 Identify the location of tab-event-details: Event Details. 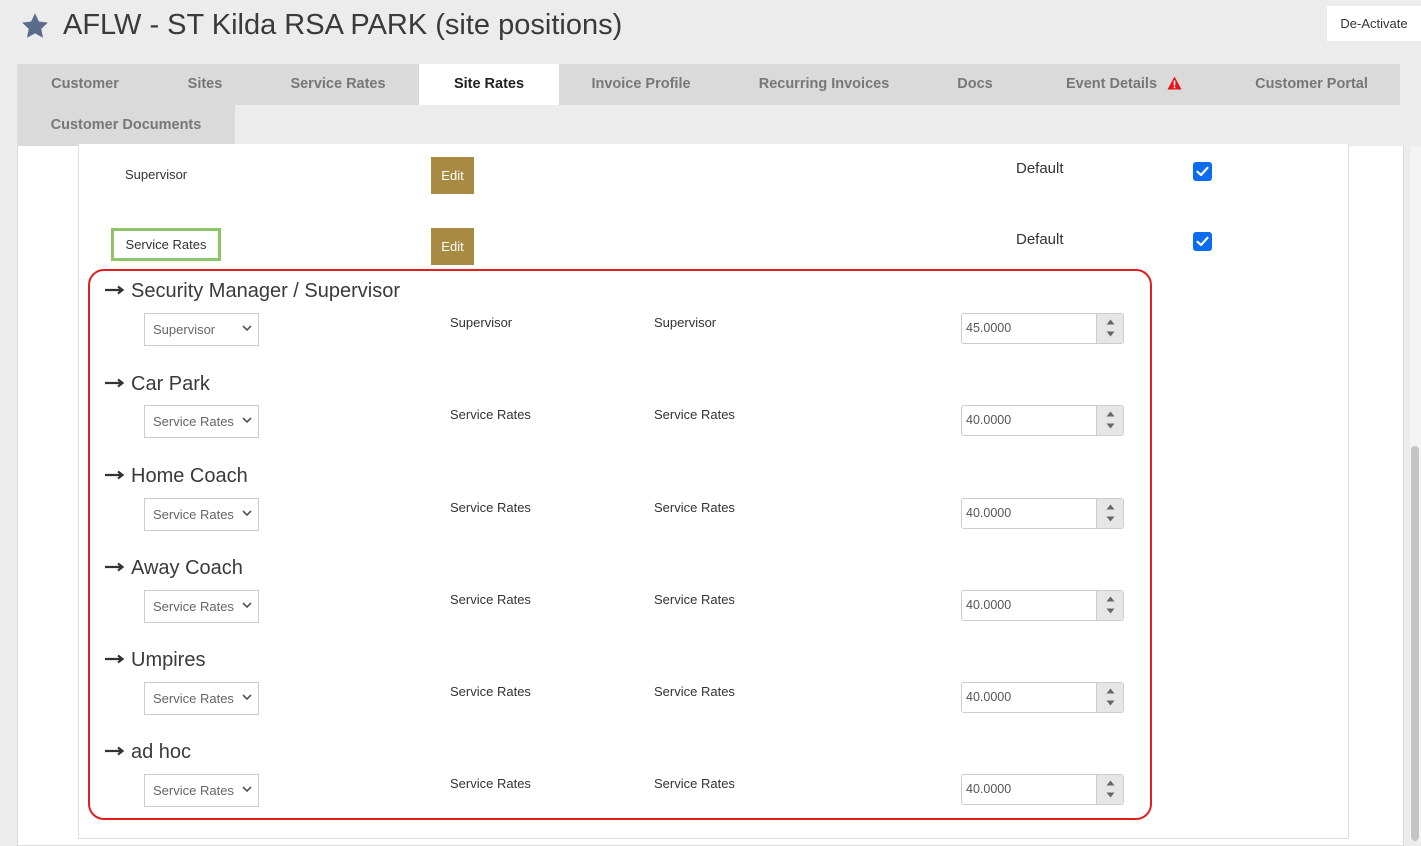
(1124, 84).